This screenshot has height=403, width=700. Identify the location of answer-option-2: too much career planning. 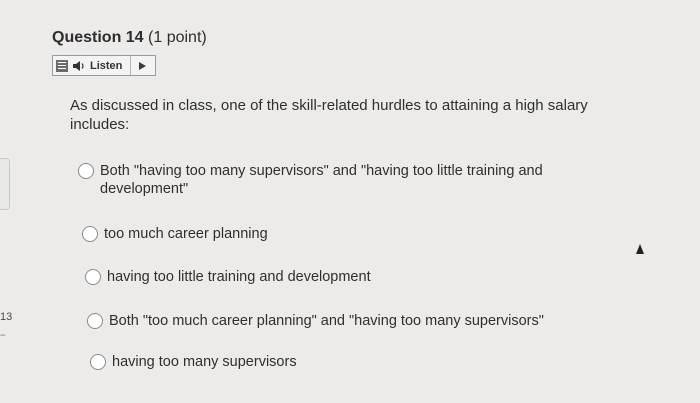
(318, 234).